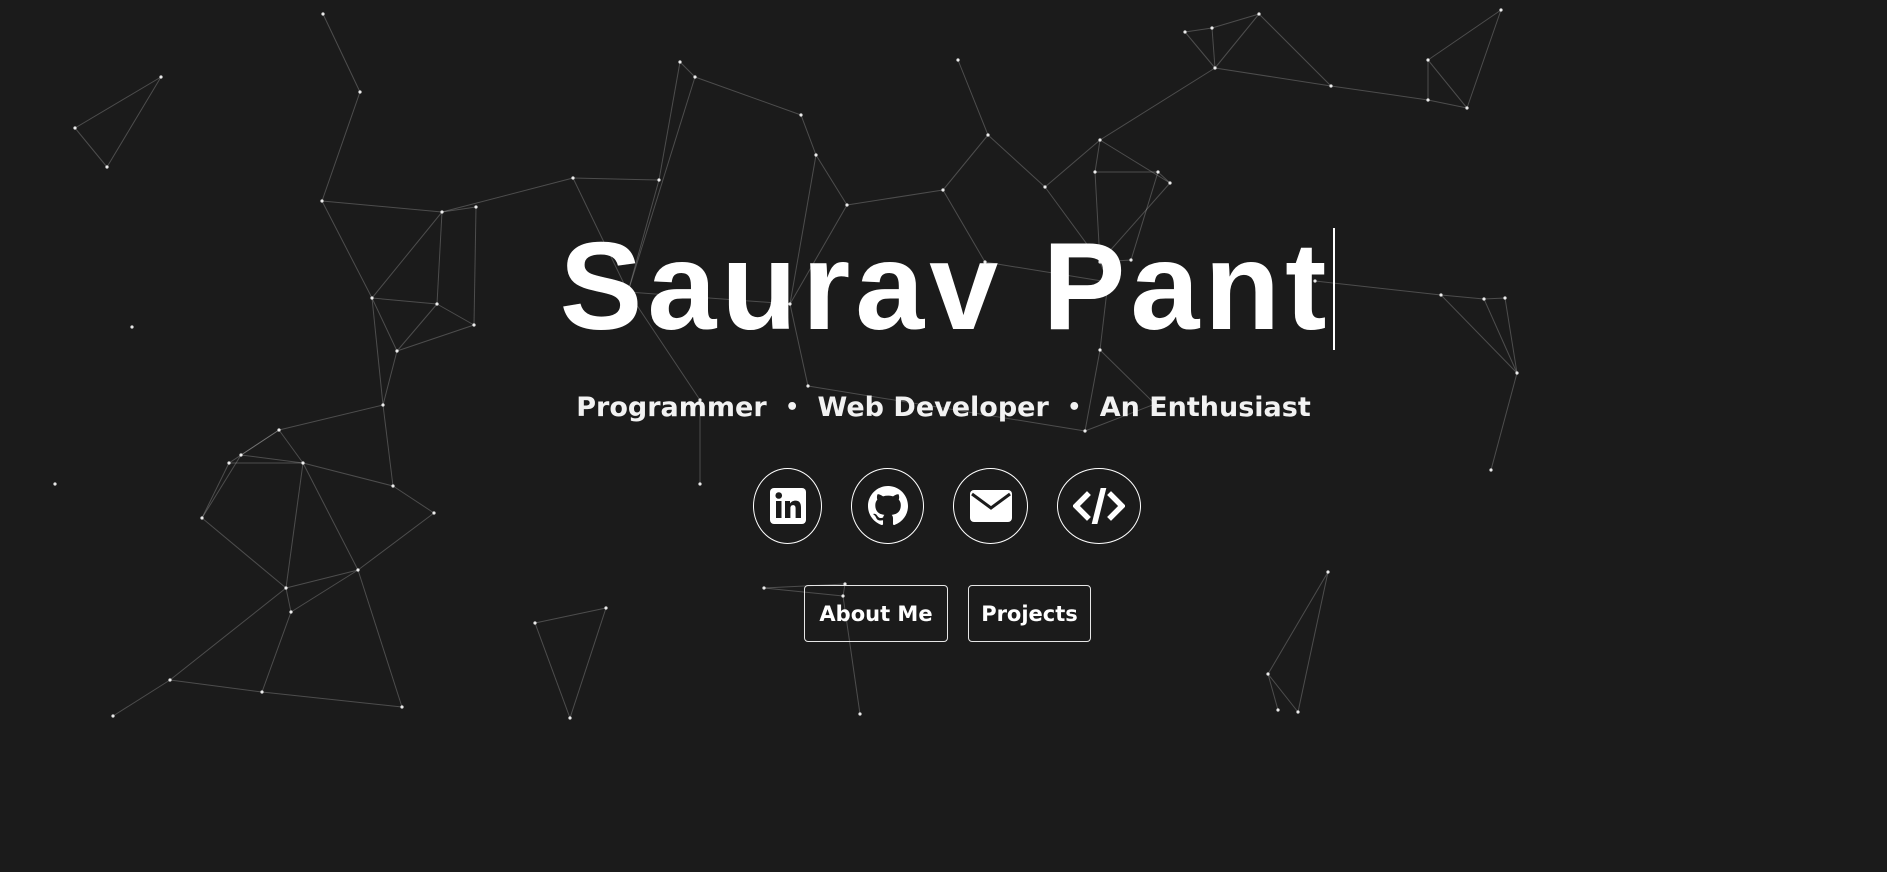  I want to click on title-wrap: Saurav Pant, so click(943, 287).